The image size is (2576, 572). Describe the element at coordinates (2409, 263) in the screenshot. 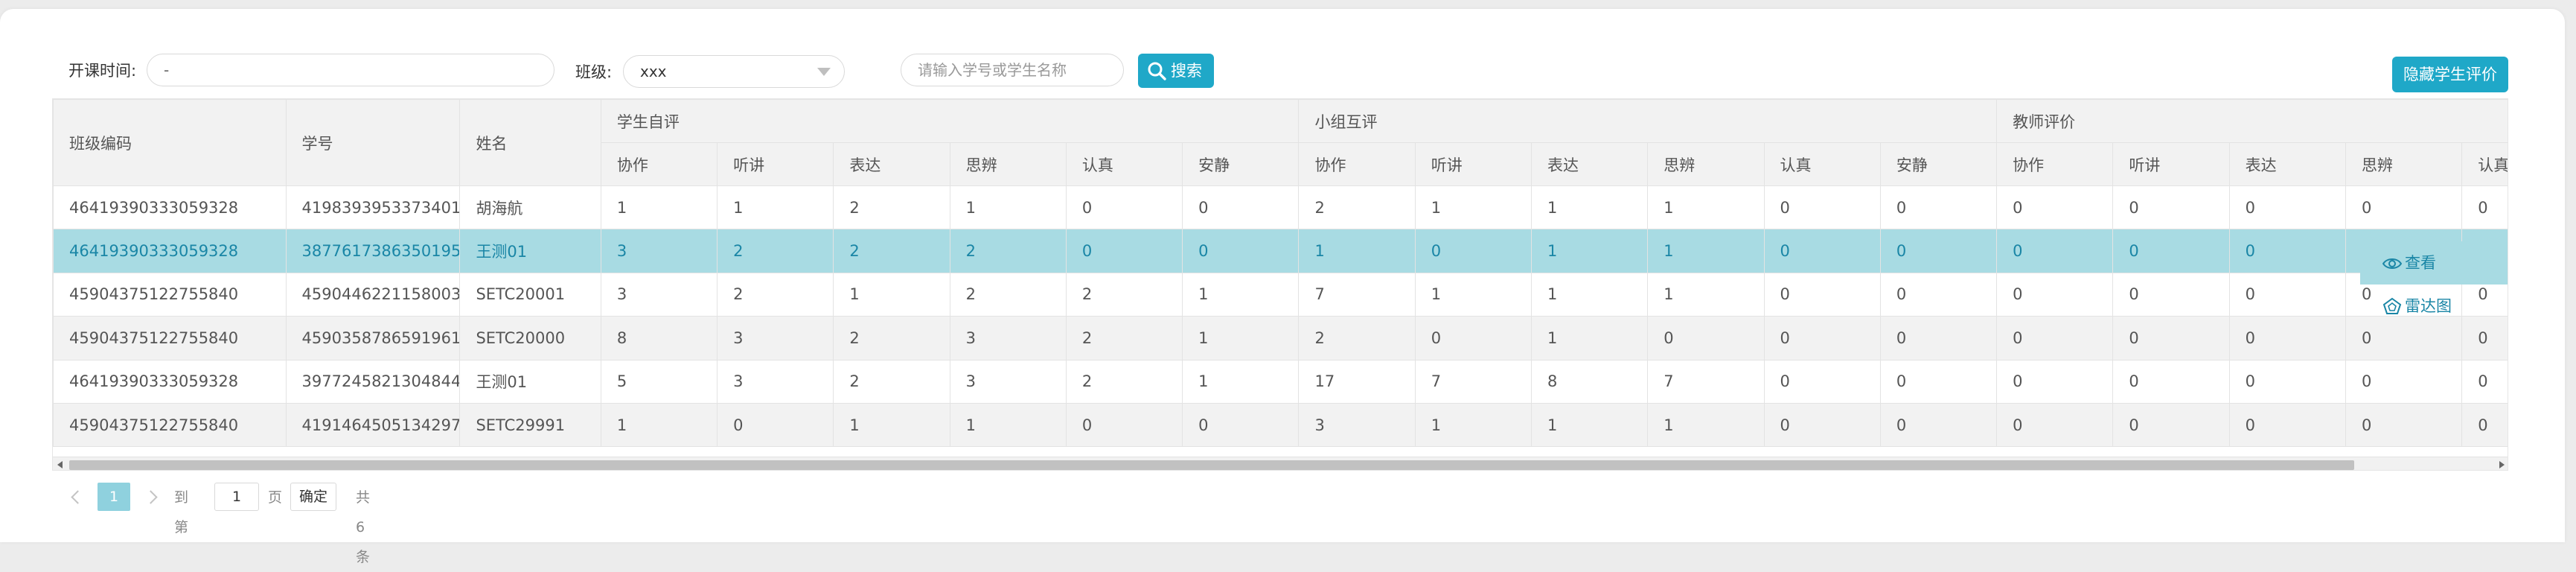

I see `view-button: 查看` at that location.